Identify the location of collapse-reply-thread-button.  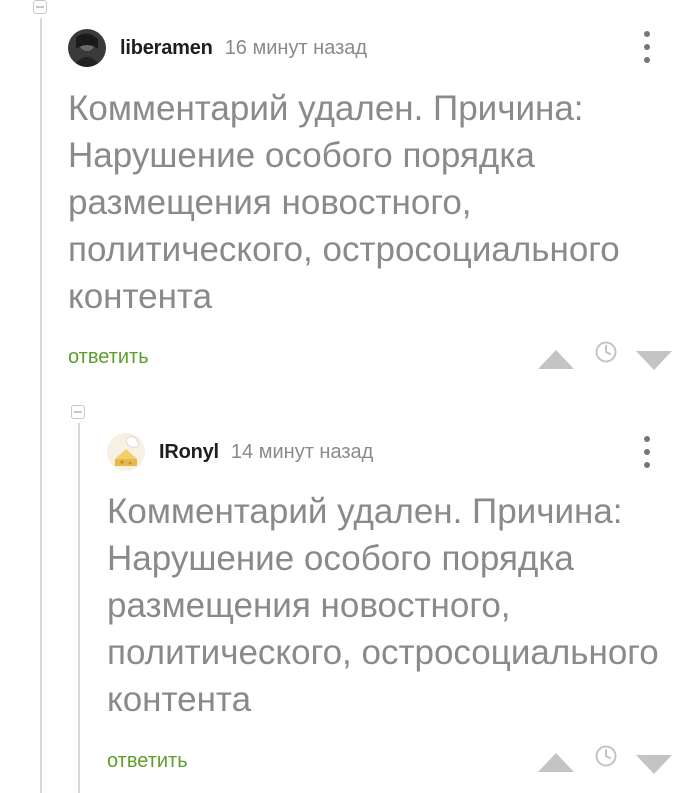
(78, 412).